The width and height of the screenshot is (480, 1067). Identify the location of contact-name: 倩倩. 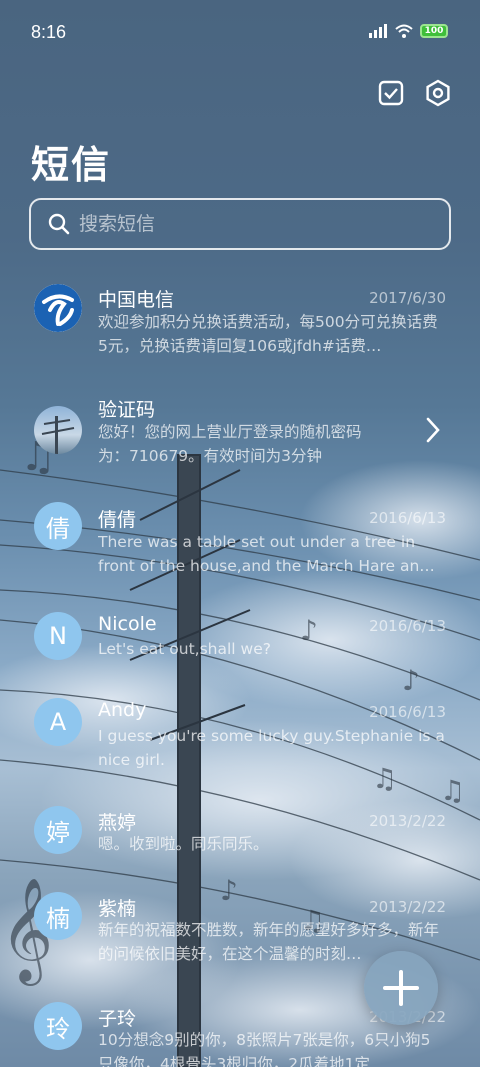
(117, 520).